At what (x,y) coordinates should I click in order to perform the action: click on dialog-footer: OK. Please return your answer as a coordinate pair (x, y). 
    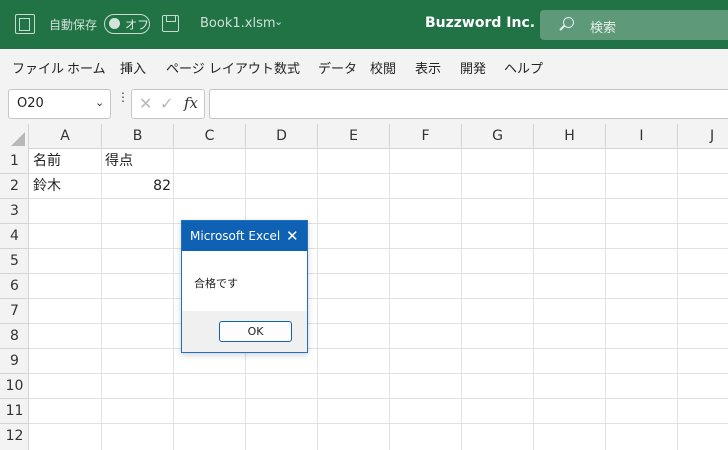
    Looking at the image, I should click on (244, 331).